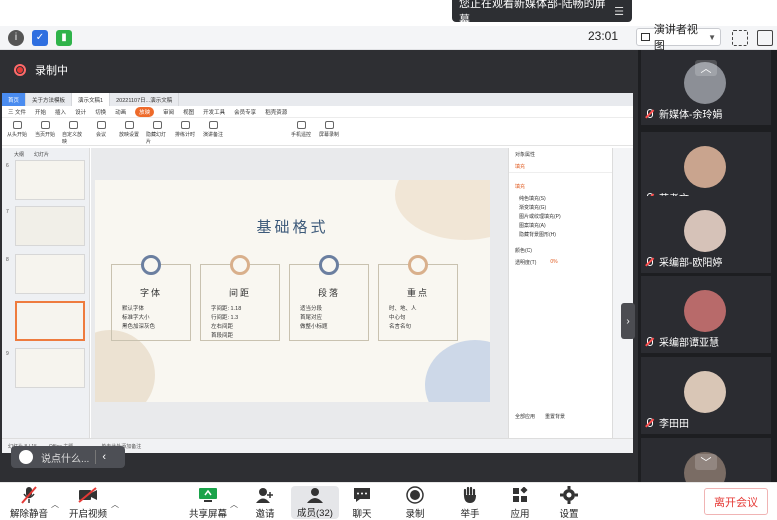 Image resolution: width=777 pixels, height=520 pixels. Describe the element at coordinates (245, 112) in the screenshot. I see `wps-menu-member: 会员专享` at that location.